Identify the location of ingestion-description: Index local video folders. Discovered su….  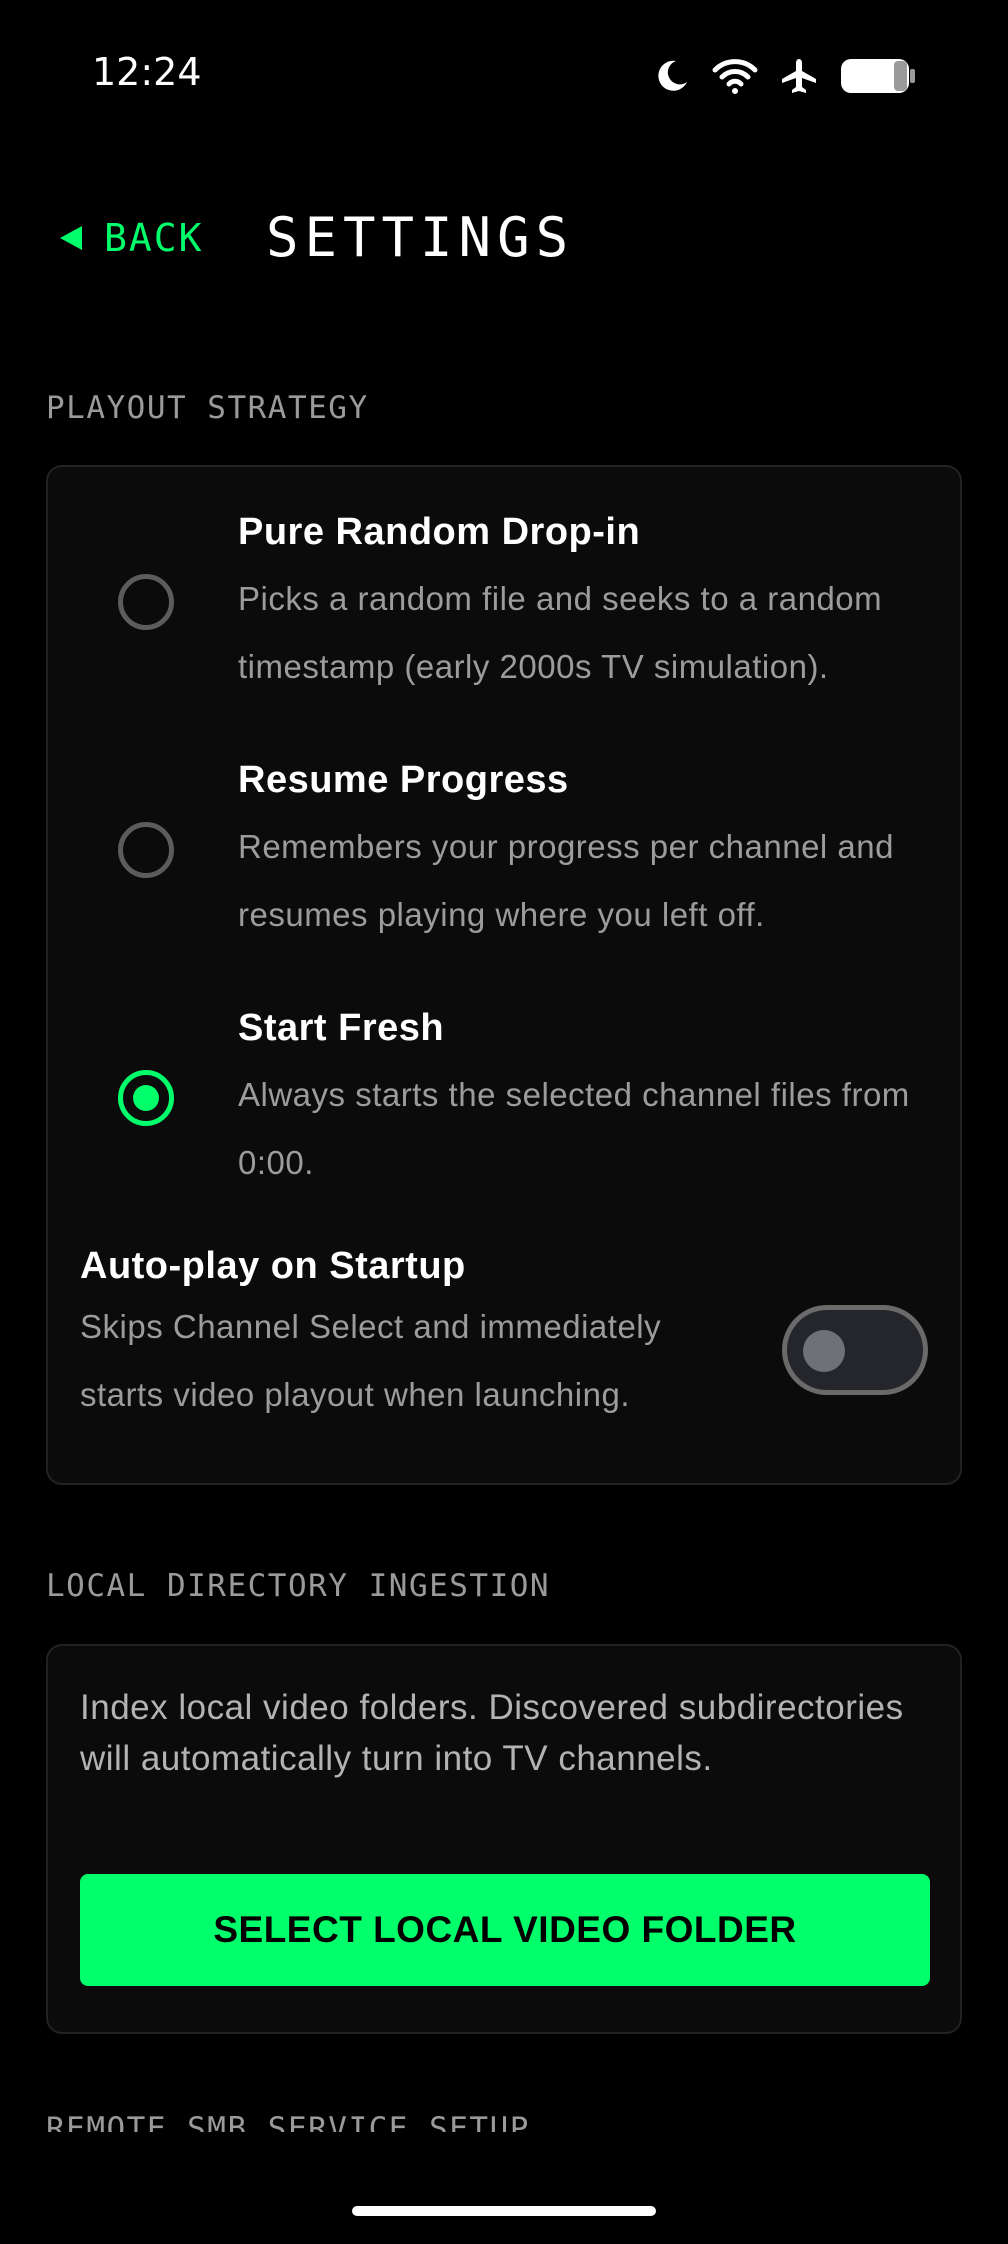
(492, 1733).